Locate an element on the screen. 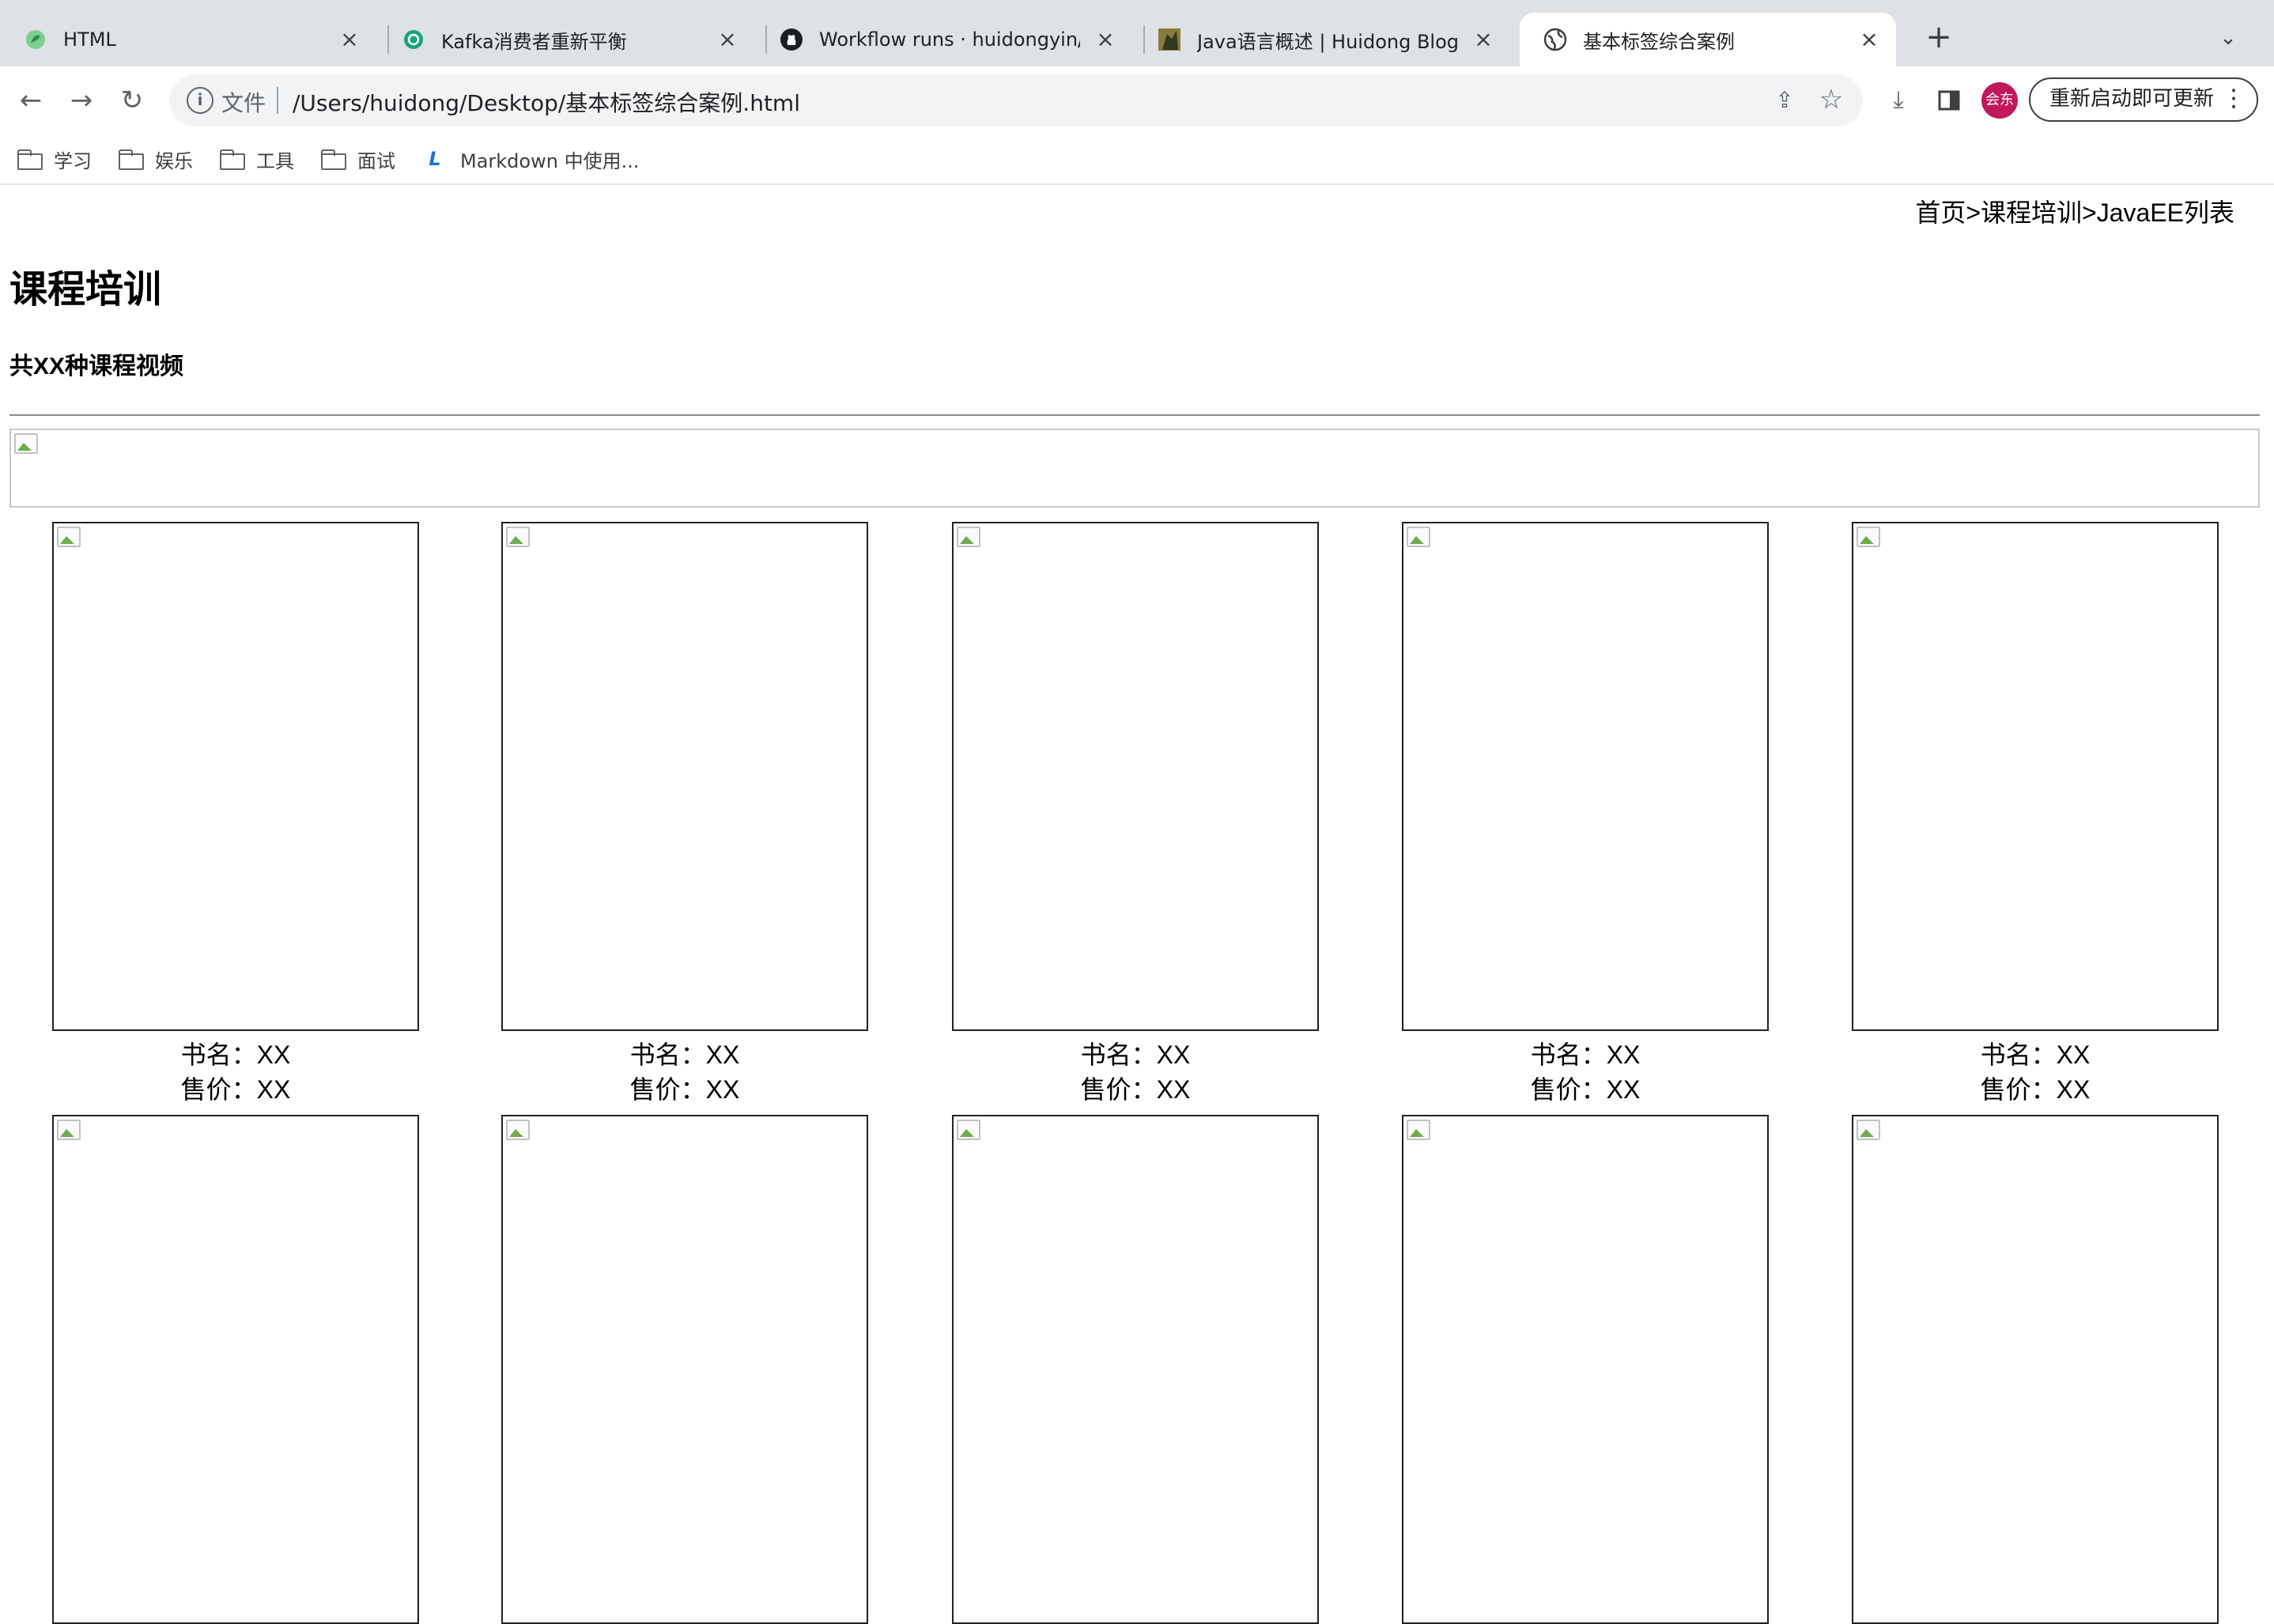  more-menu-icon: ⋮ is located at coordinates (2234, 99).